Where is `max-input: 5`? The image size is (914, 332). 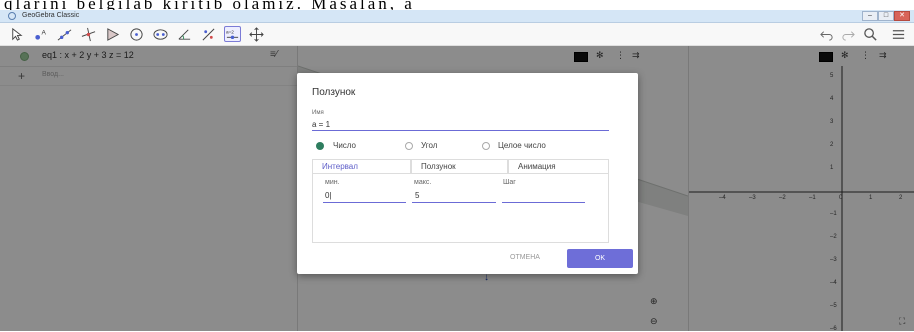
max-input: 5 is located at coordinates (417, 195).